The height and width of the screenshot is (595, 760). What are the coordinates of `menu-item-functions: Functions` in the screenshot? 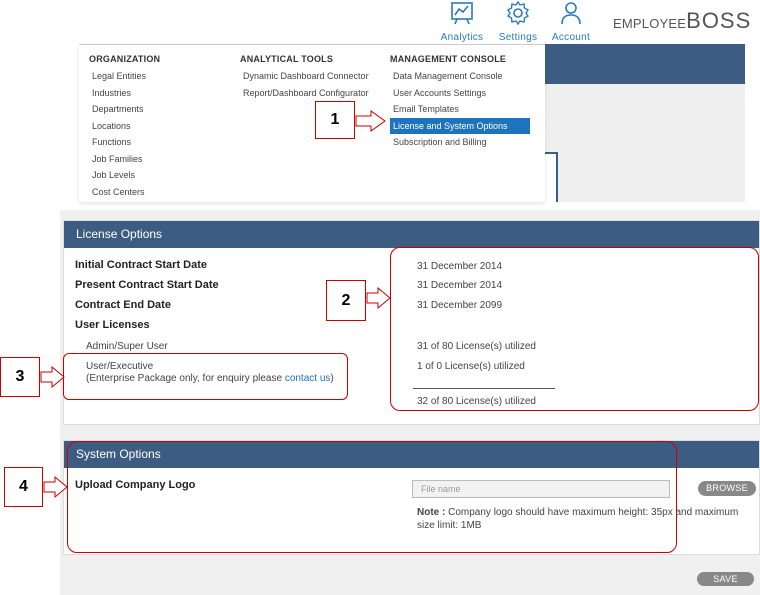 It's located at (124, 142).